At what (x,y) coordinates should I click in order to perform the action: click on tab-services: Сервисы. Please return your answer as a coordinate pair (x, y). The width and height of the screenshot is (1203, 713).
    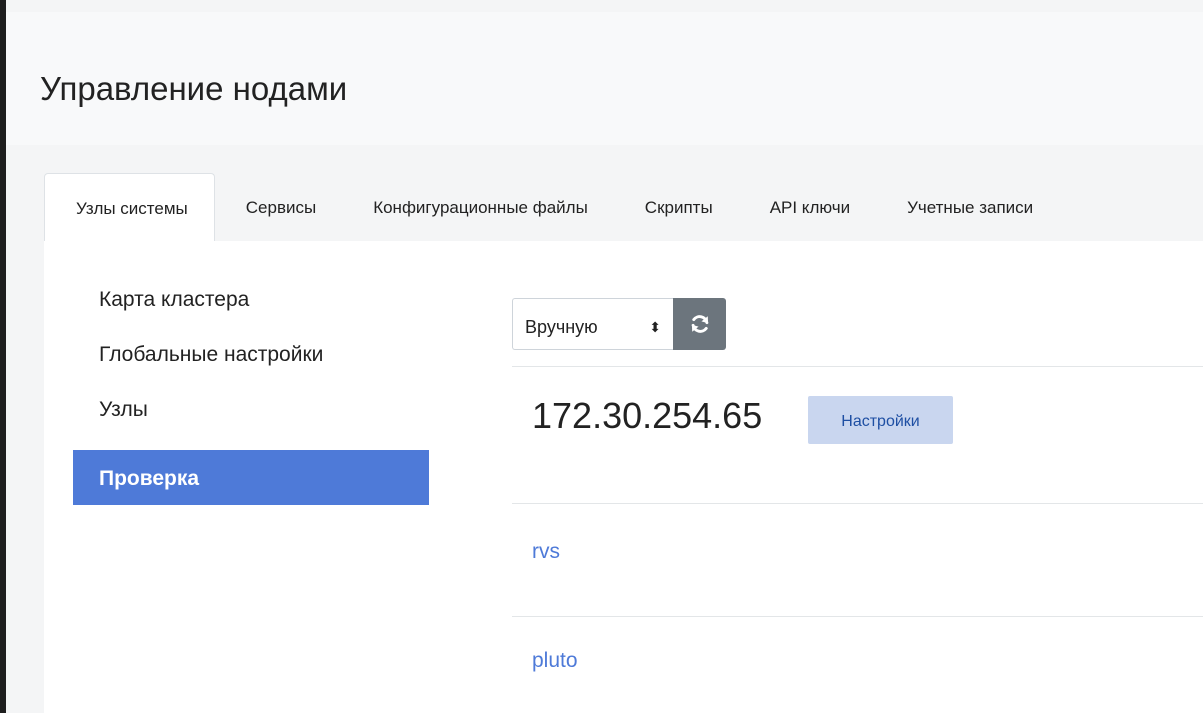
    Looking at the image, I should click on (278, 207).